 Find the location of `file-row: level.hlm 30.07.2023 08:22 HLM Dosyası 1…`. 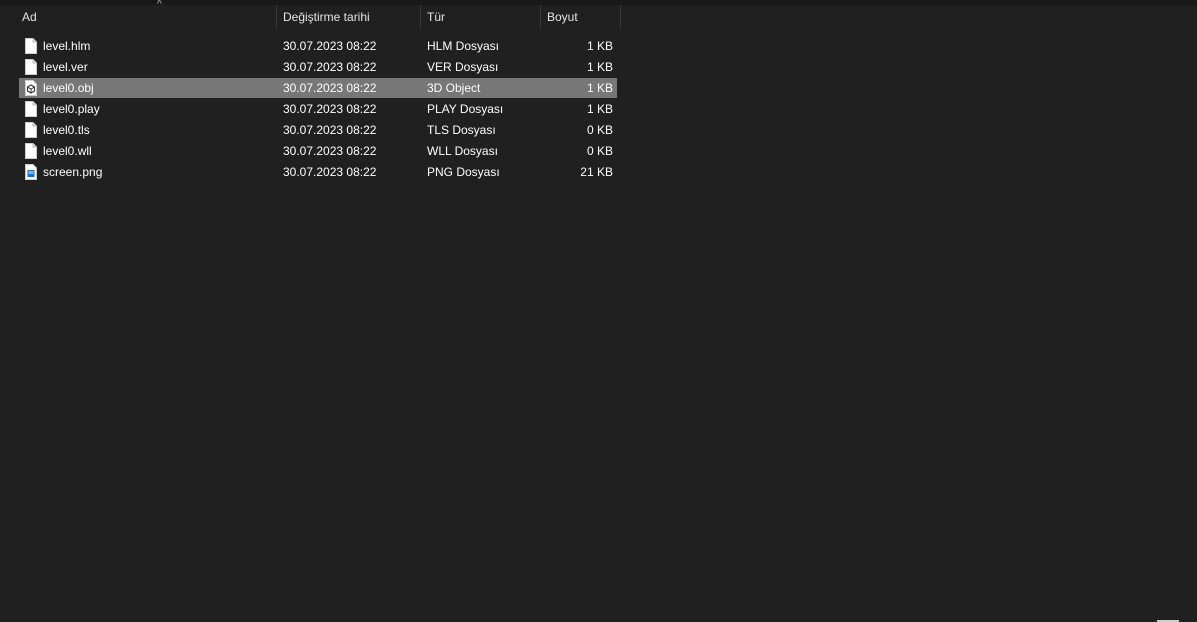

file-row: level.hlm 30.07.2023 08:22 HLM Dosyası 1… is located at coordinates (318, 46).